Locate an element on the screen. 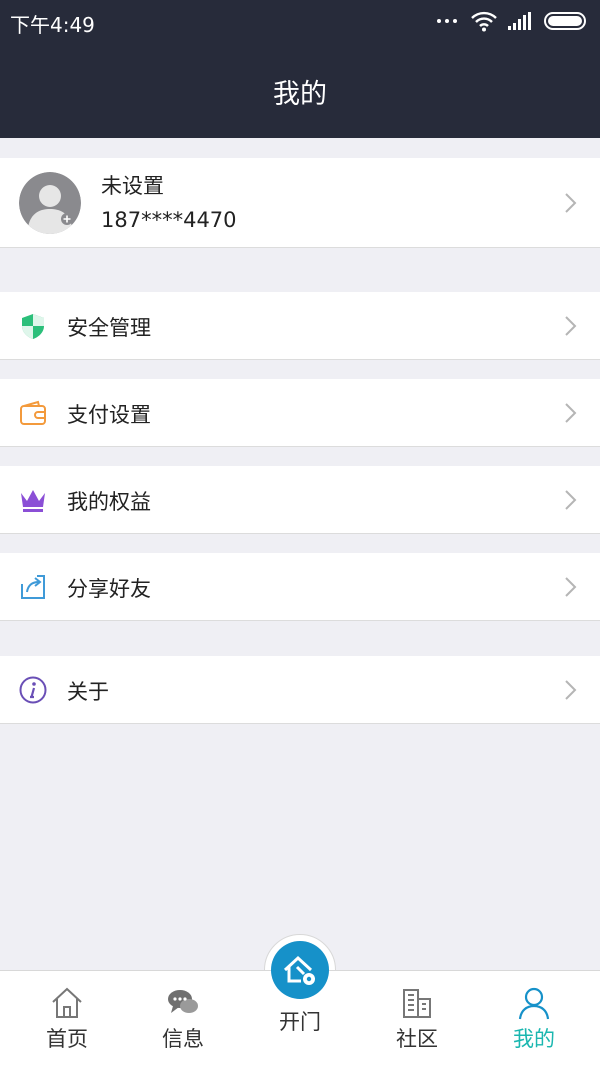 The width and height of the screenshot is (600, 1067). menu-item-label: 关于 is located at coordinates (88, 692).